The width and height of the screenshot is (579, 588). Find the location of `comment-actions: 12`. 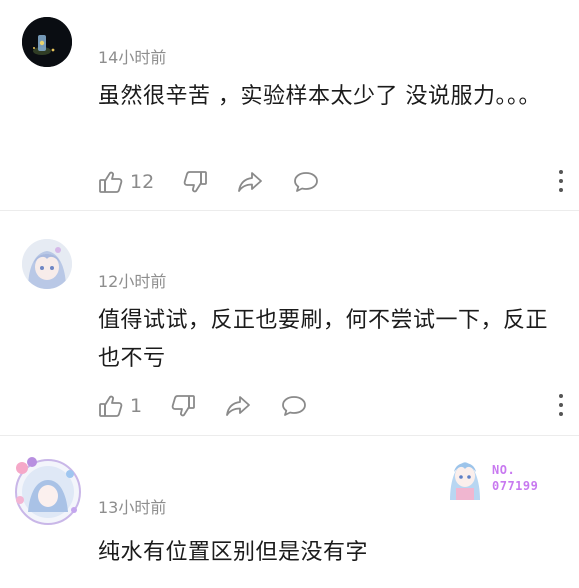

comment-actions: 12 is located at coordinates (331, 182).